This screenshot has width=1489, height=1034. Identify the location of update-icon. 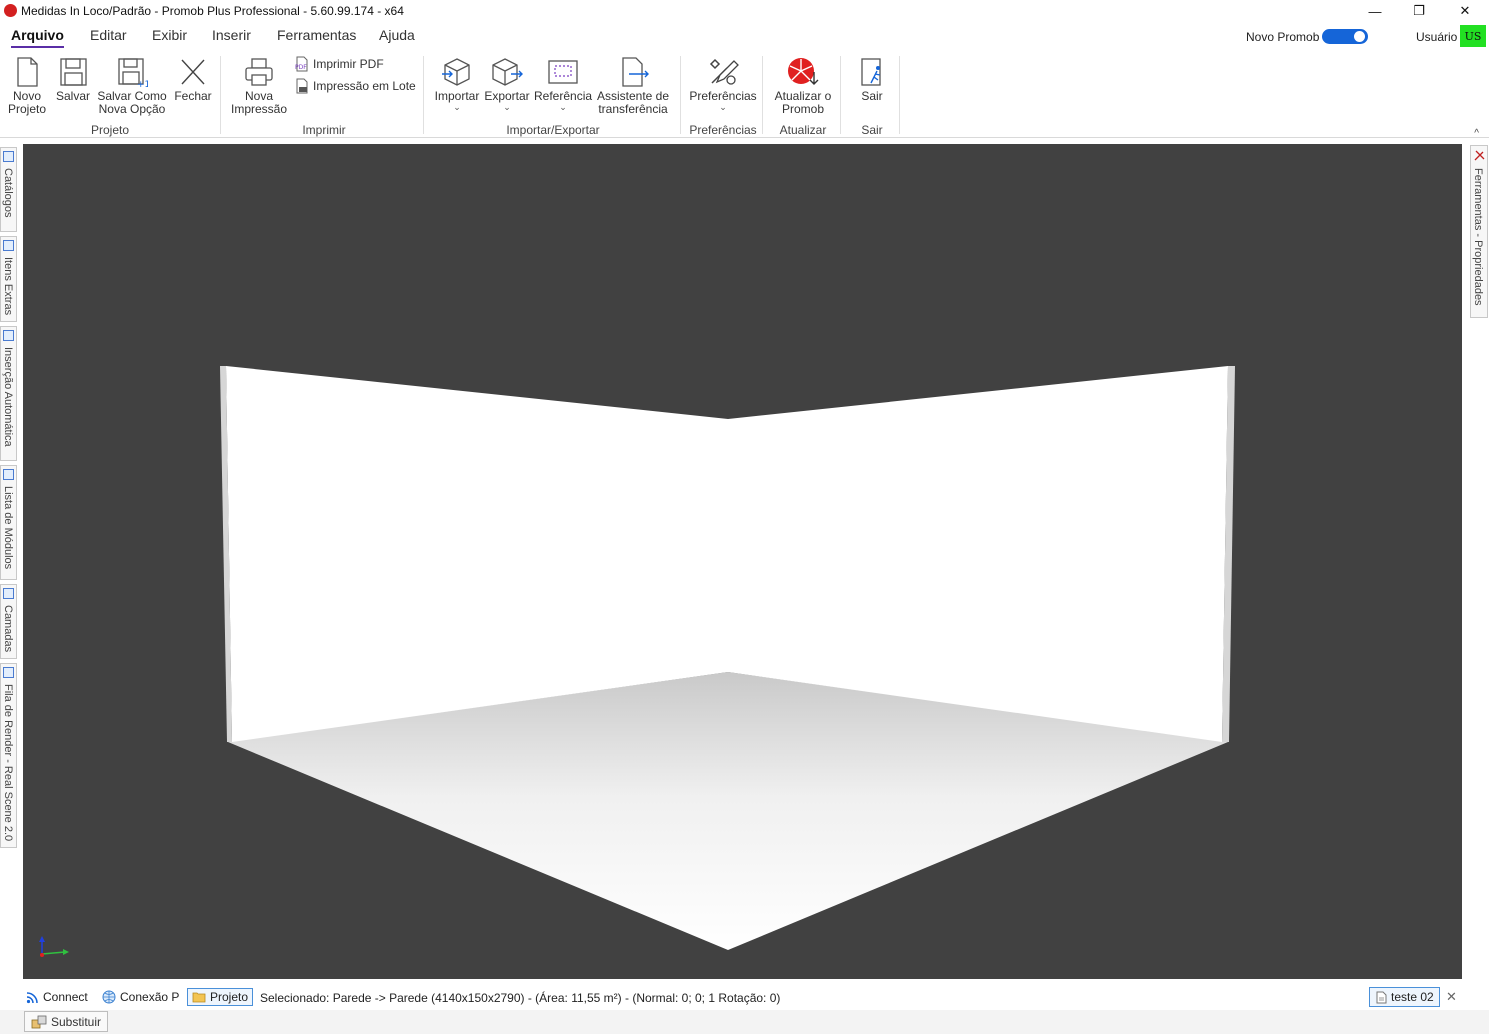
(803, 71).